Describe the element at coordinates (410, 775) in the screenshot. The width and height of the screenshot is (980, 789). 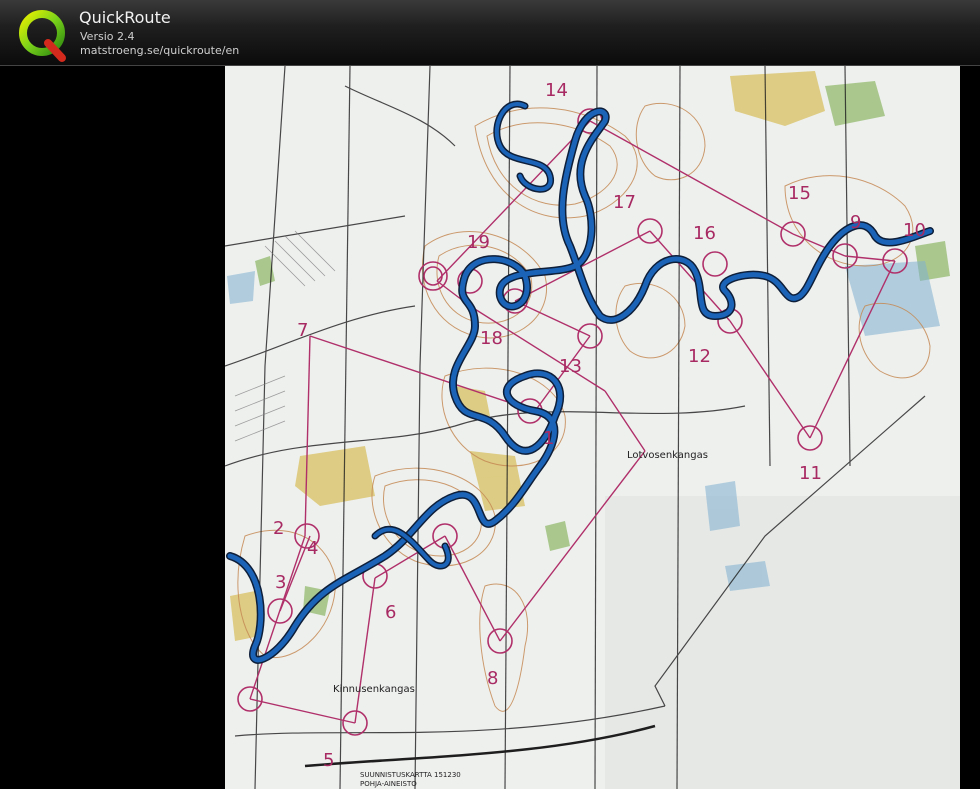
I see `map-caption: SUUNNISTUSKARTTA 151230` at that location.